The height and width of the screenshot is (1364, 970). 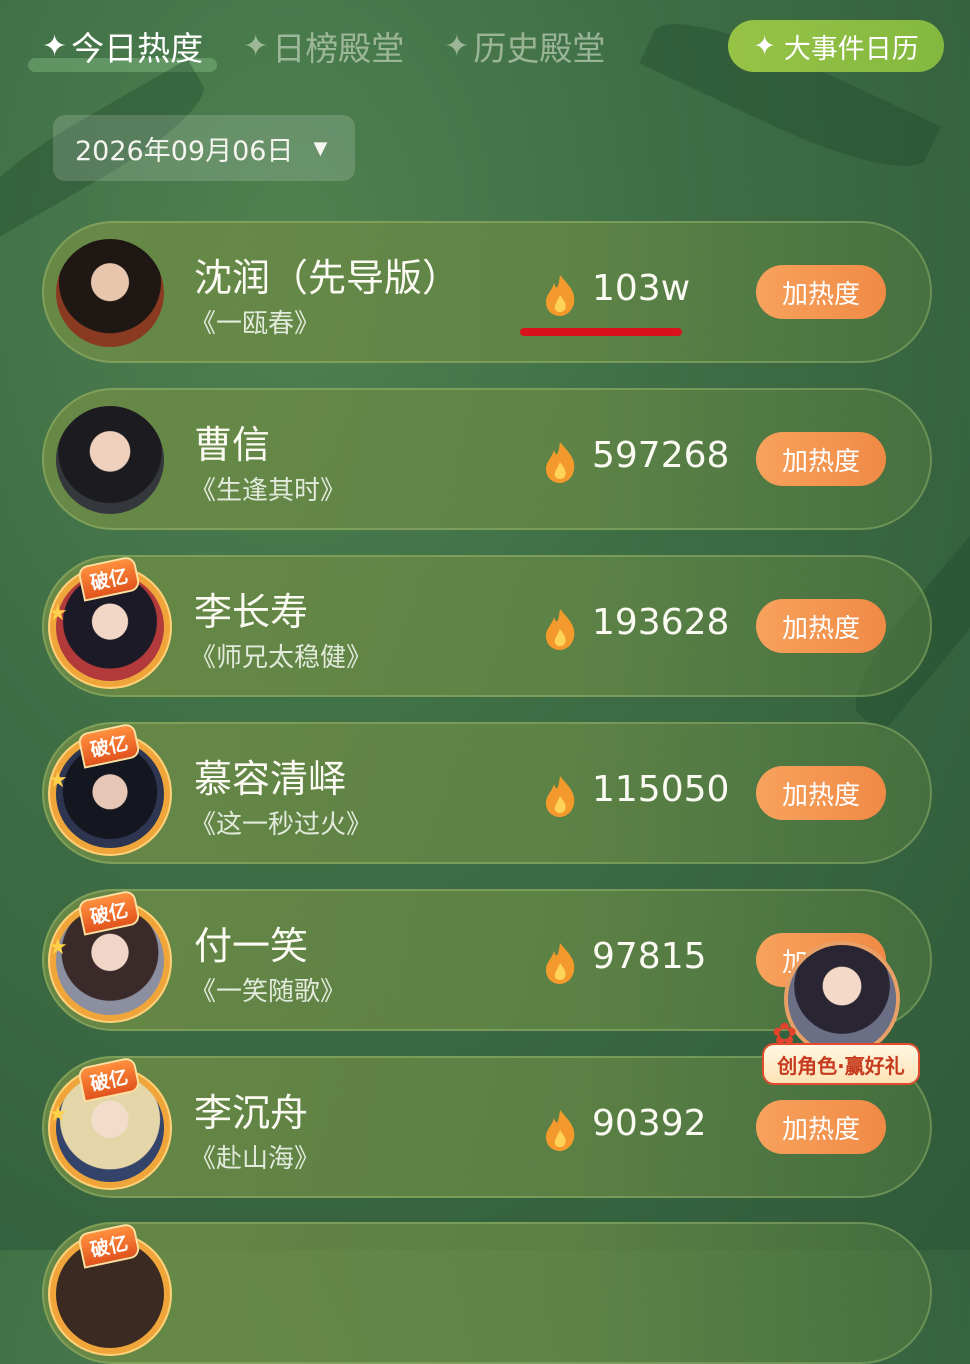 I want to click on tab-label: 今日热度, so click(x=137, y=48).